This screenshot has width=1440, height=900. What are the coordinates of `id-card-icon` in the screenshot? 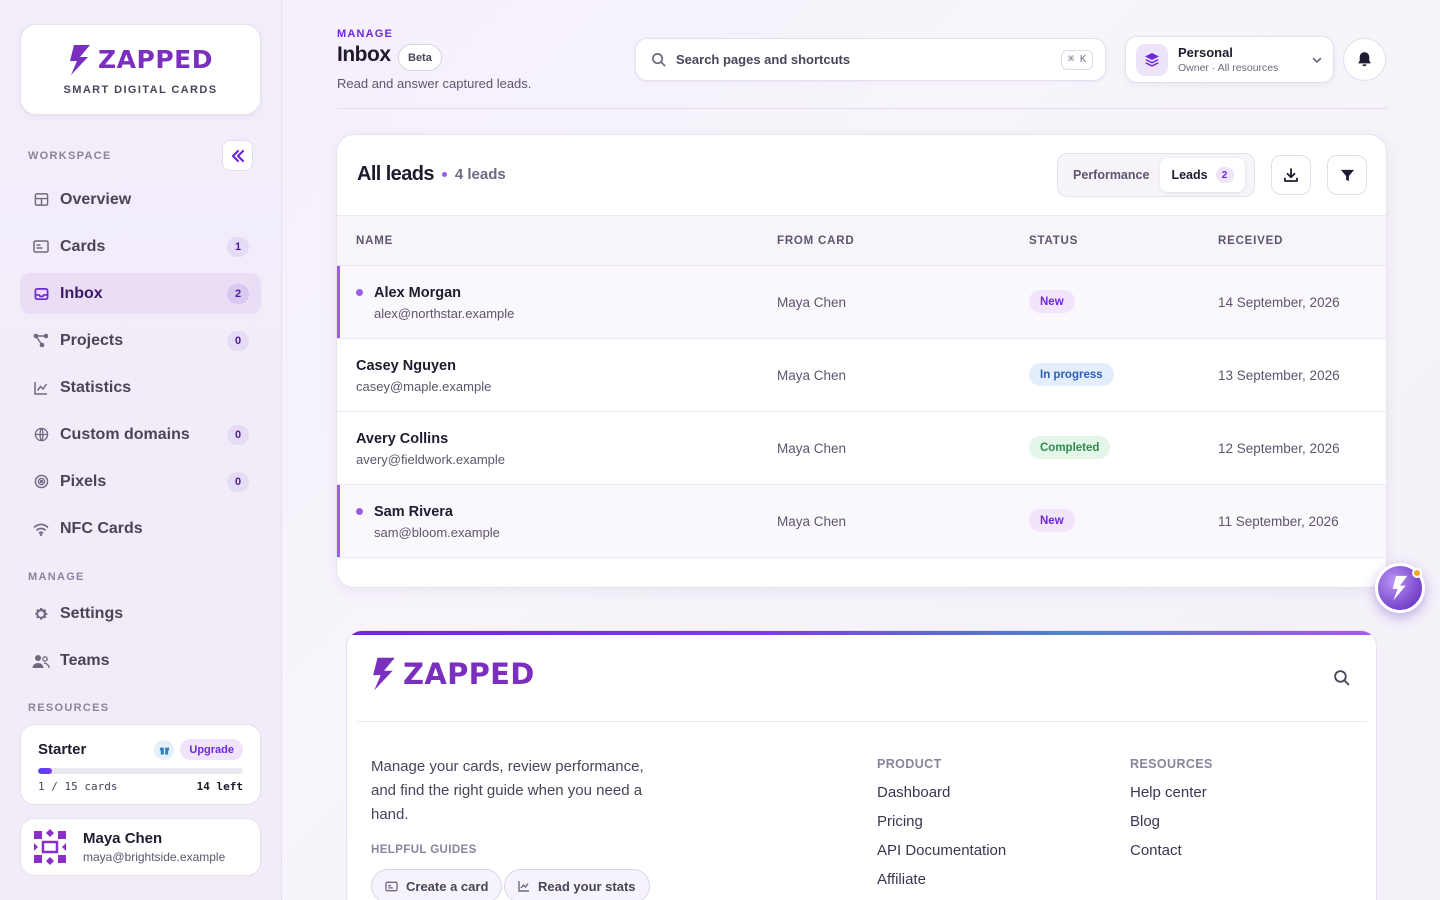 It's located at (391, 886).